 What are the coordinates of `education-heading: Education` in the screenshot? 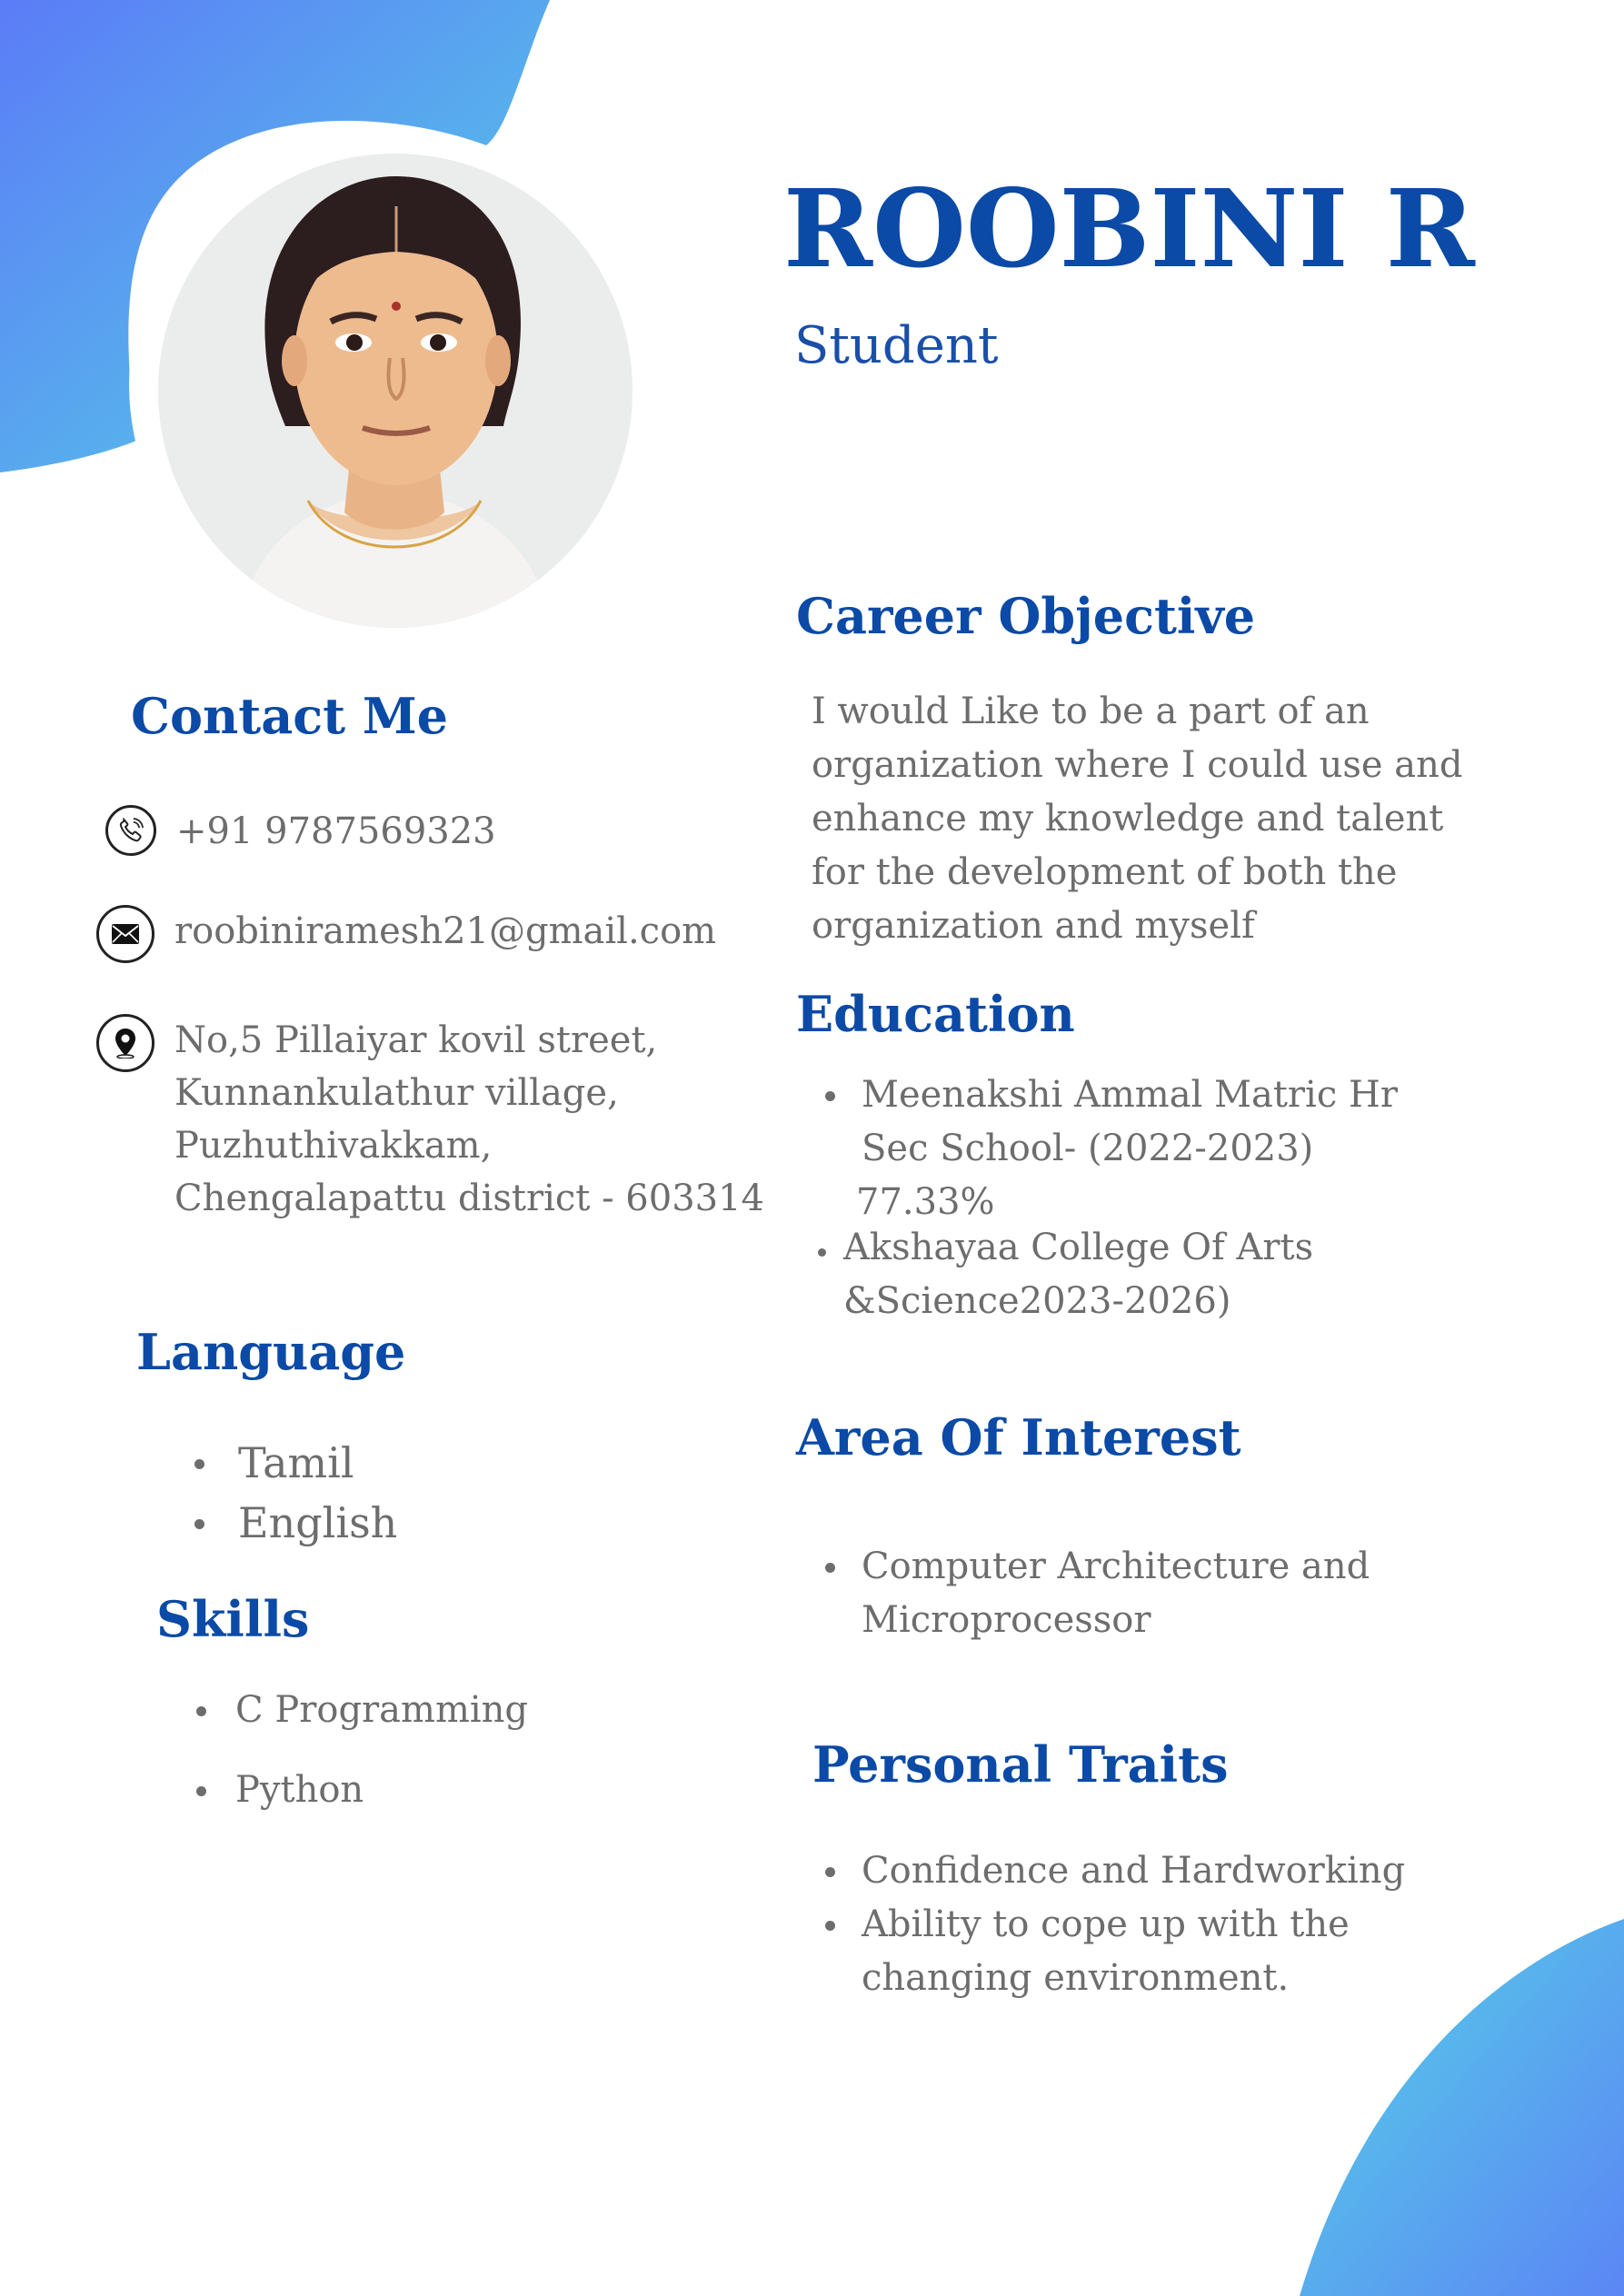 It's located at (935, 1014).